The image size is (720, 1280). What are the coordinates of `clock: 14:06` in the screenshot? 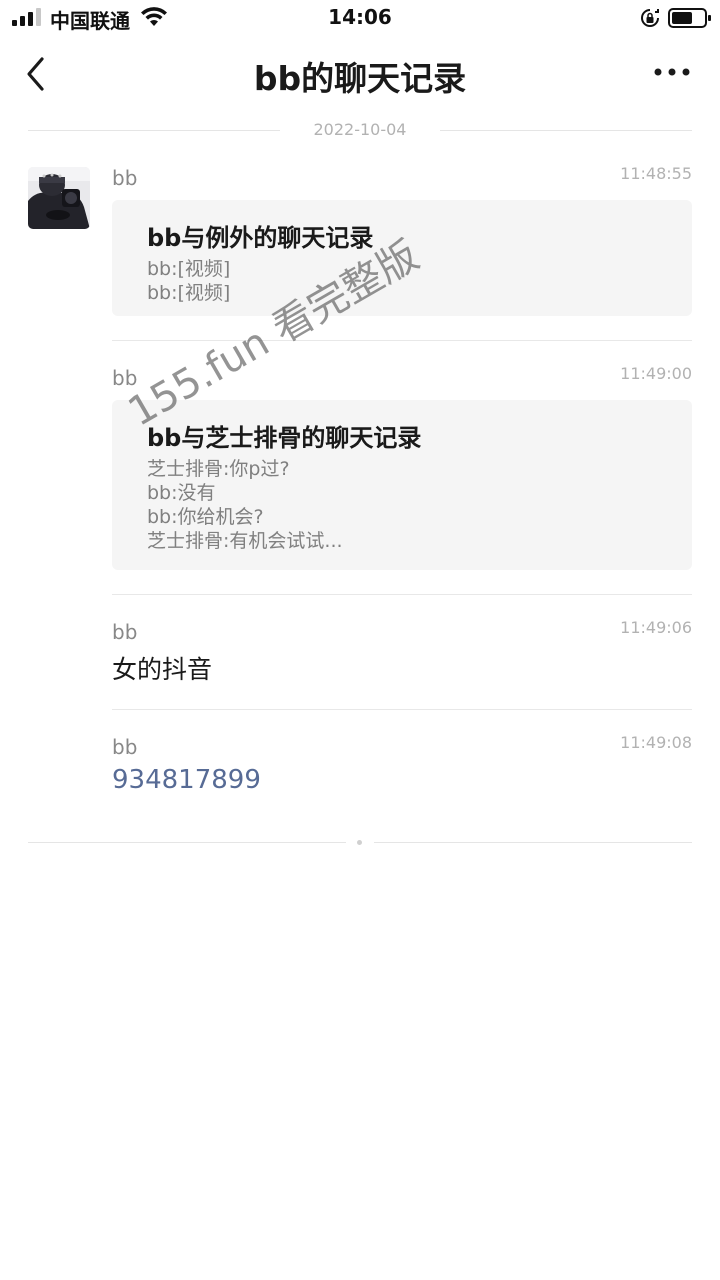 It's located at (360, 17).